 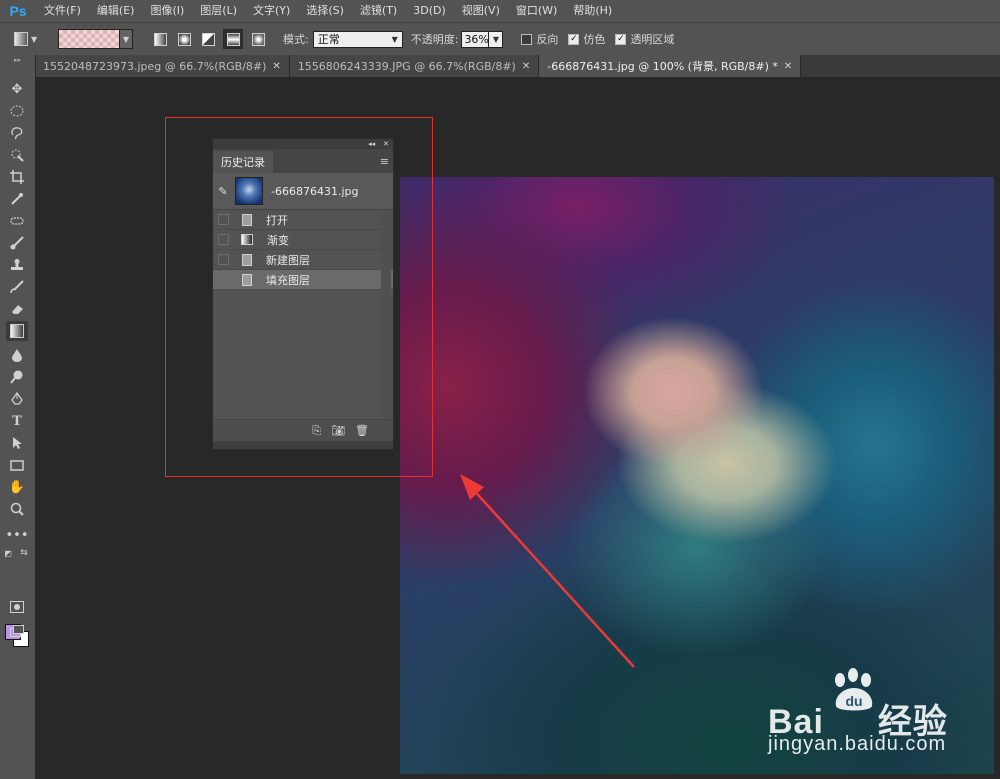 I want to click on brush-tool, so click(x=17, y=243).